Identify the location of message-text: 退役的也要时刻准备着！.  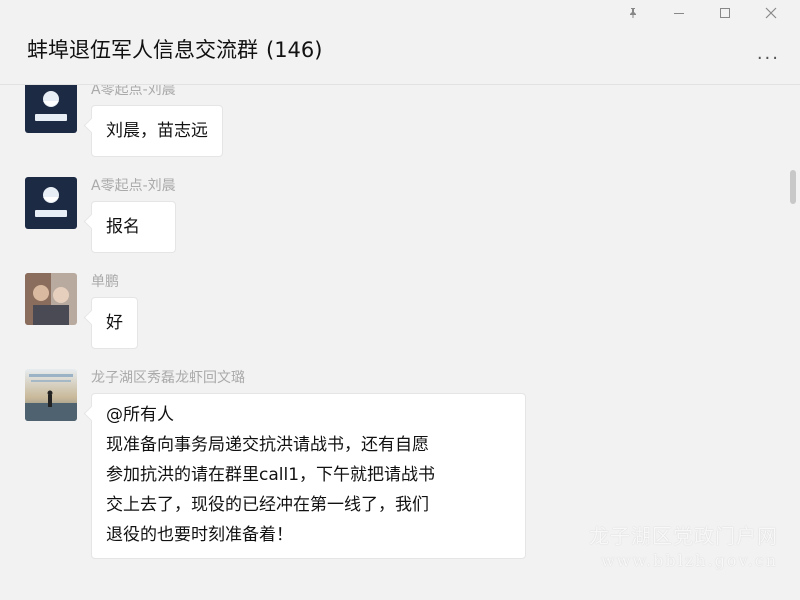
(199, 535).